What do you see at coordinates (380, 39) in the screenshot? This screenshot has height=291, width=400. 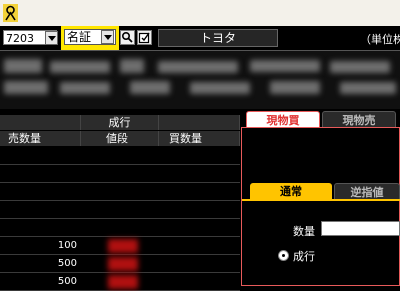 I see `unit-label: （単位株` at bounding box center [380, 39].